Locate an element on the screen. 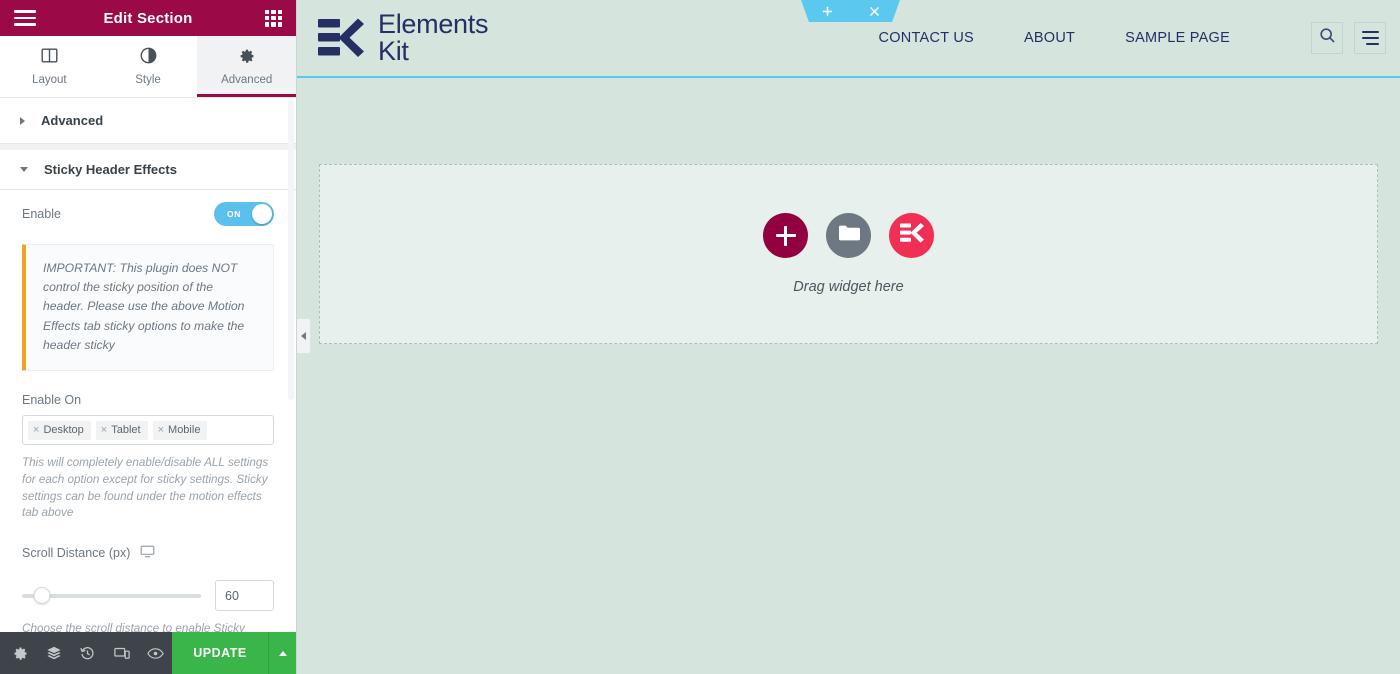  plus-icon is located at coordinates (785, 235).